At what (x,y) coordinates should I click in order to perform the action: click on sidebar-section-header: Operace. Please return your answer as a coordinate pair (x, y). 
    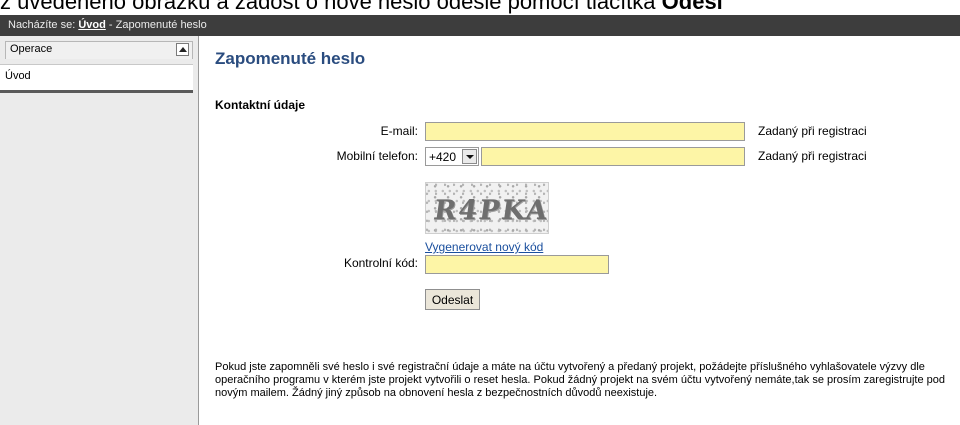
    Looking at the image, I should click on (99, 50).